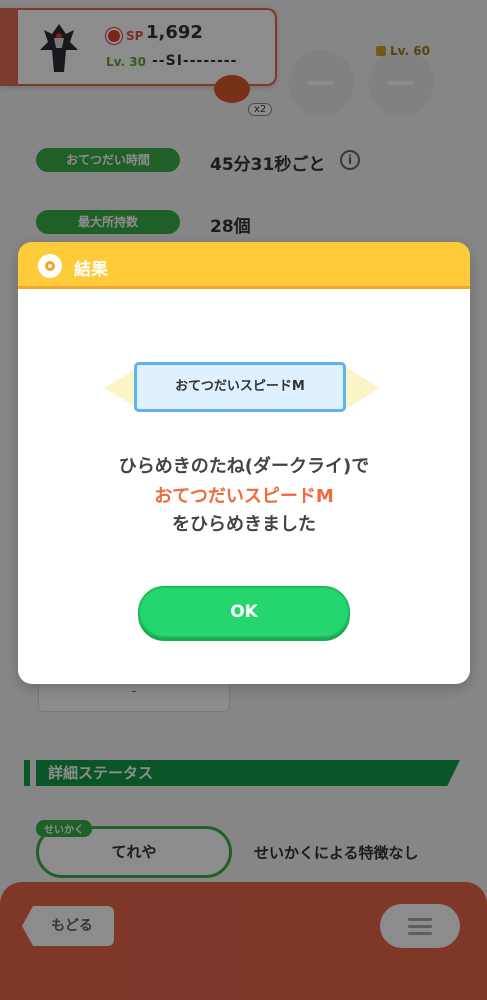 The height and width of the screenshot is (1000, 487). What do you see at coordinates (244, 612) in the screenshot?
I see `ok-button: OK` at bounding box center [244, 612].